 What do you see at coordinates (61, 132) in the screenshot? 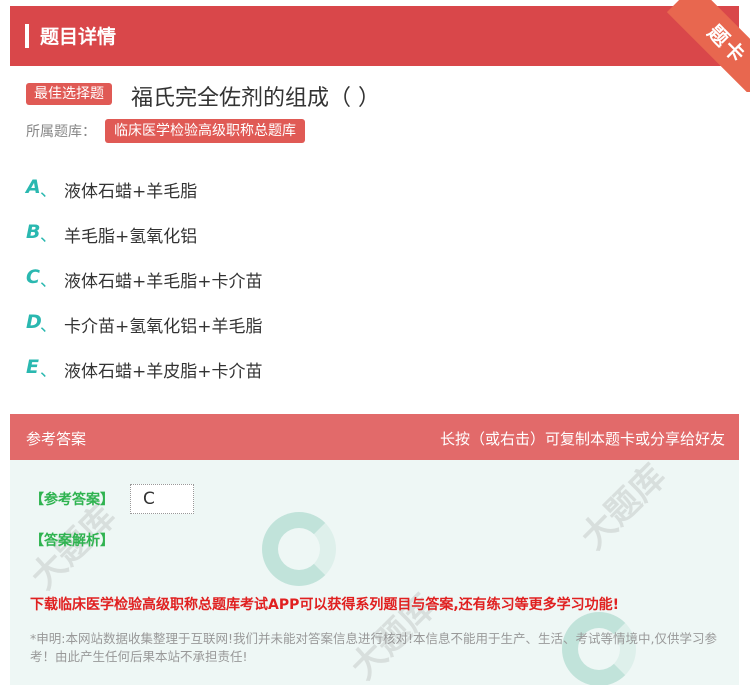
I see `library-label: 所属题库：` at bounding box center [61, 132].